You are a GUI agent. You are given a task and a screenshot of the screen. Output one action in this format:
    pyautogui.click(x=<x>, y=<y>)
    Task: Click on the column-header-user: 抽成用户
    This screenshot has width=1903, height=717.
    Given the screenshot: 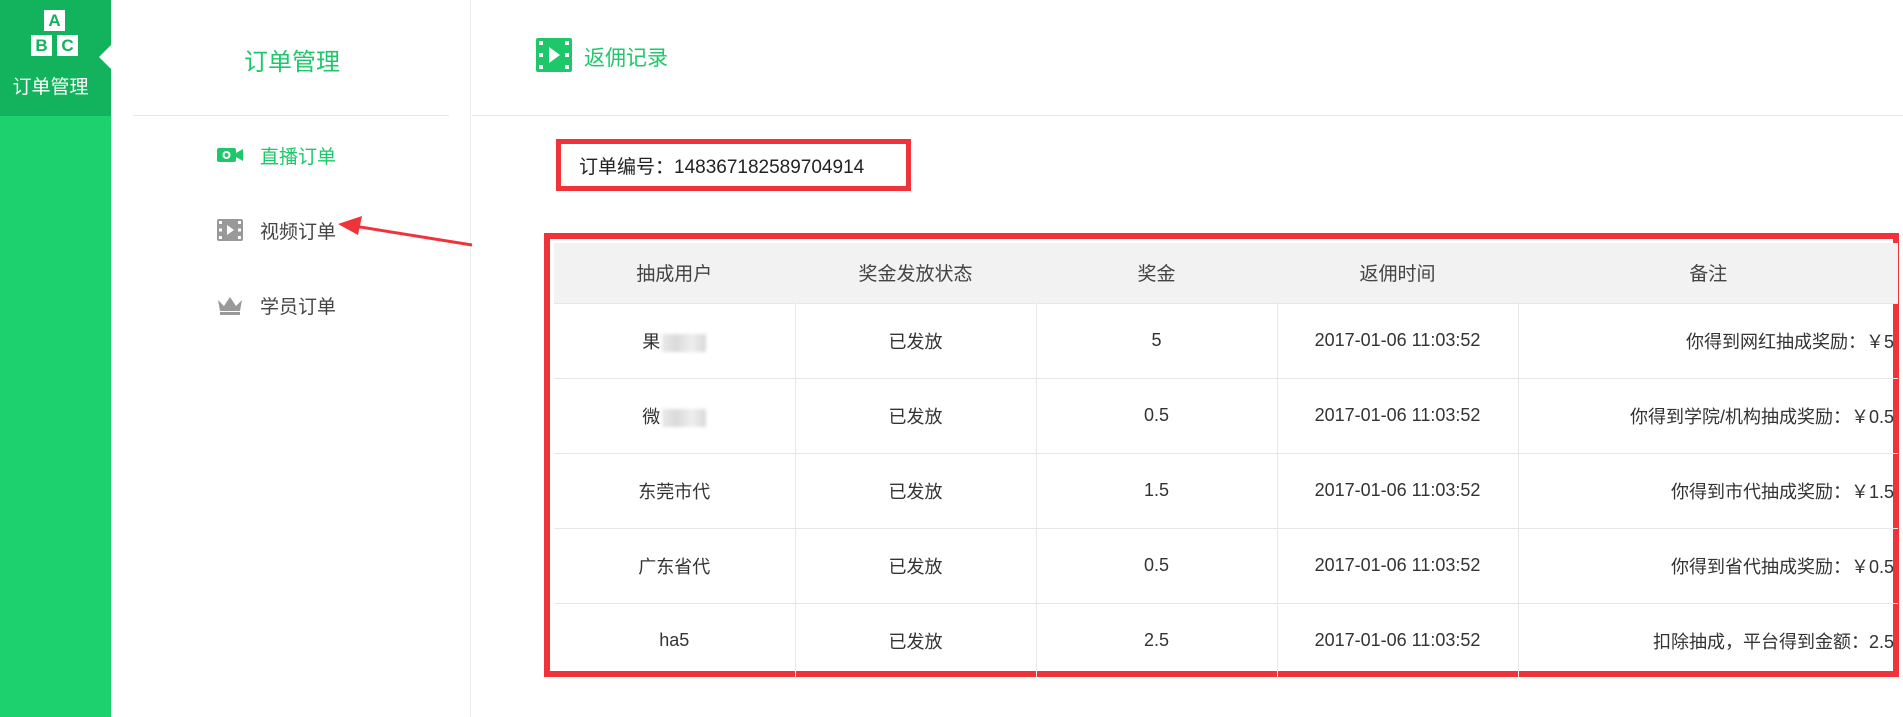 What is the action you would take?
    pyautogui.click(x=675, y=273)
    